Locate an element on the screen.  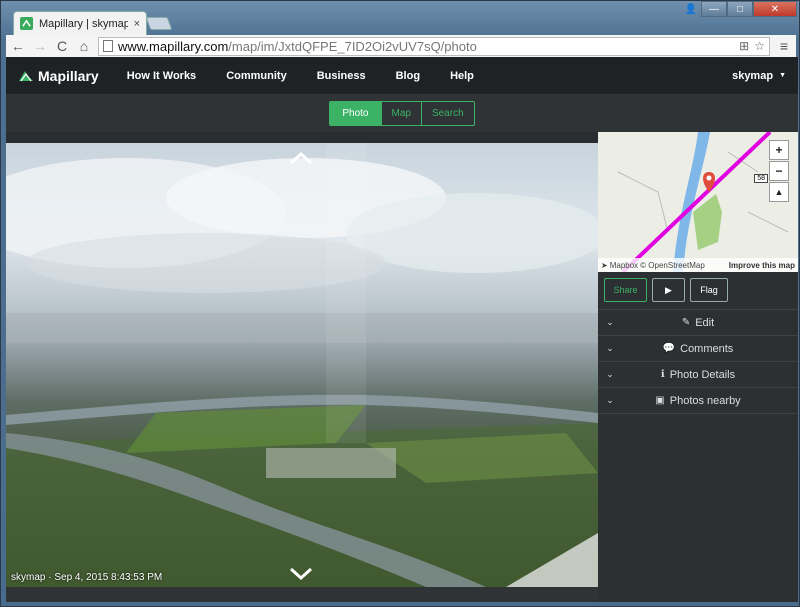
flag-button: Flag is located at coordinates (709, 290).